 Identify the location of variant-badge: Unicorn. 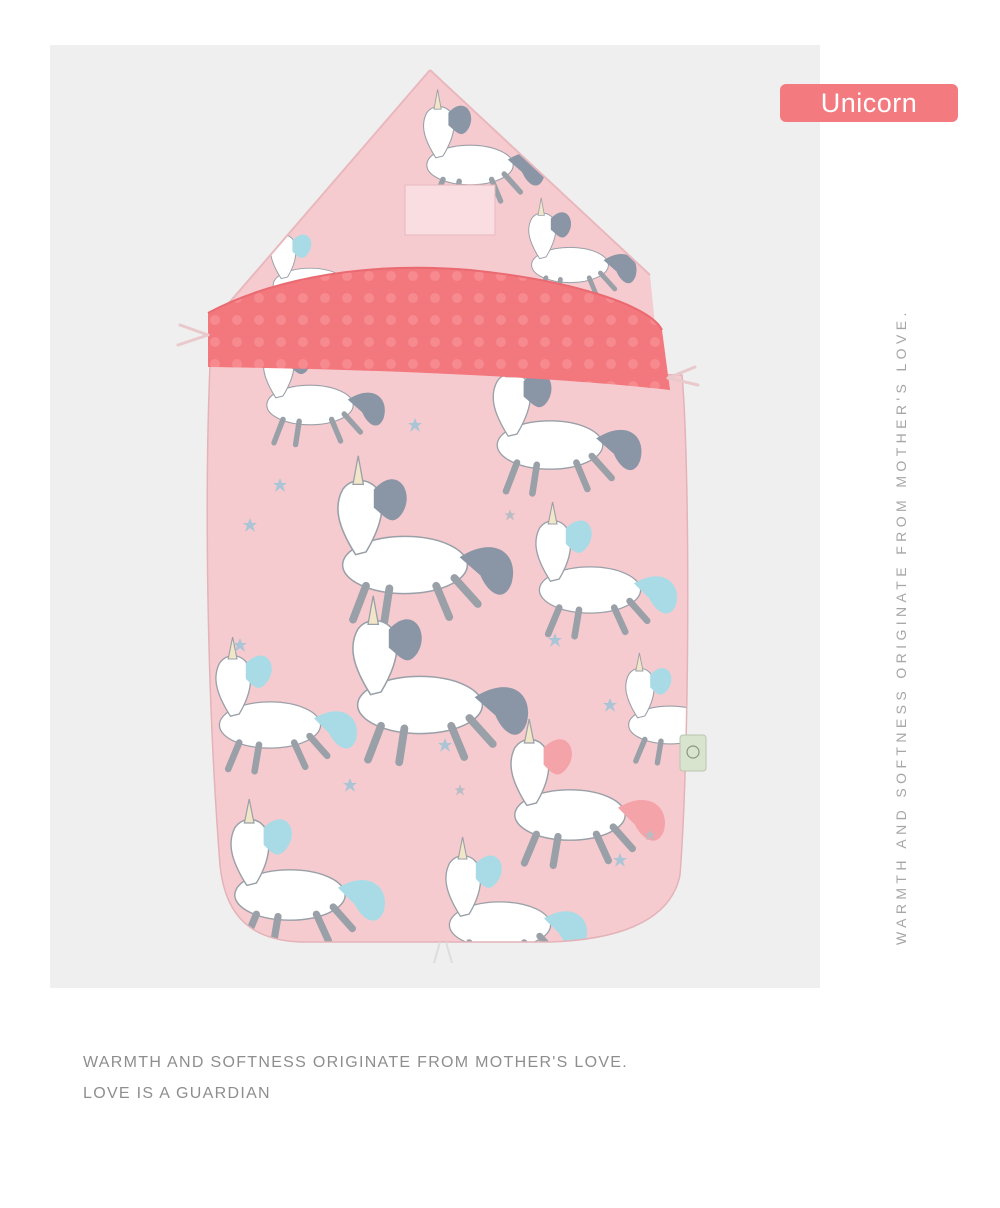
(869, 103).